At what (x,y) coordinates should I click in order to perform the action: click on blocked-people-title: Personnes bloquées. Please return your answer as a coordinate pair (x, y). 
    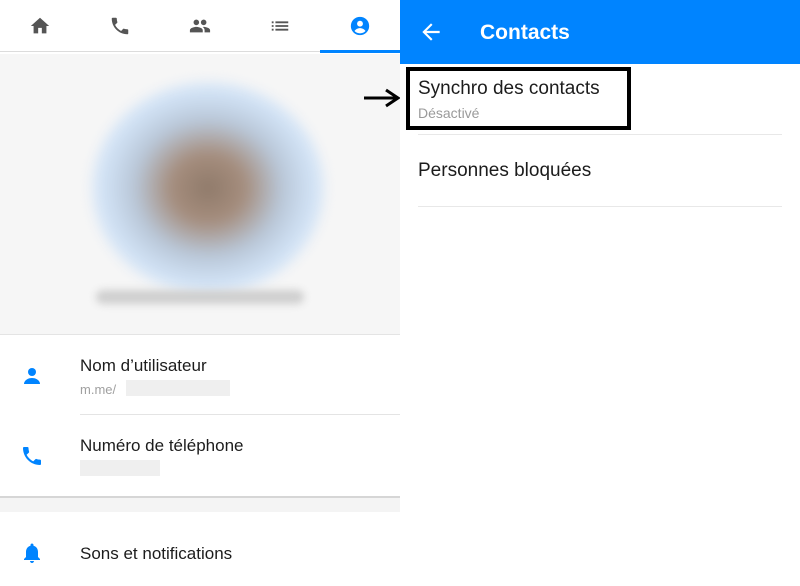
    Looking at the image, I should click on (505, 170).